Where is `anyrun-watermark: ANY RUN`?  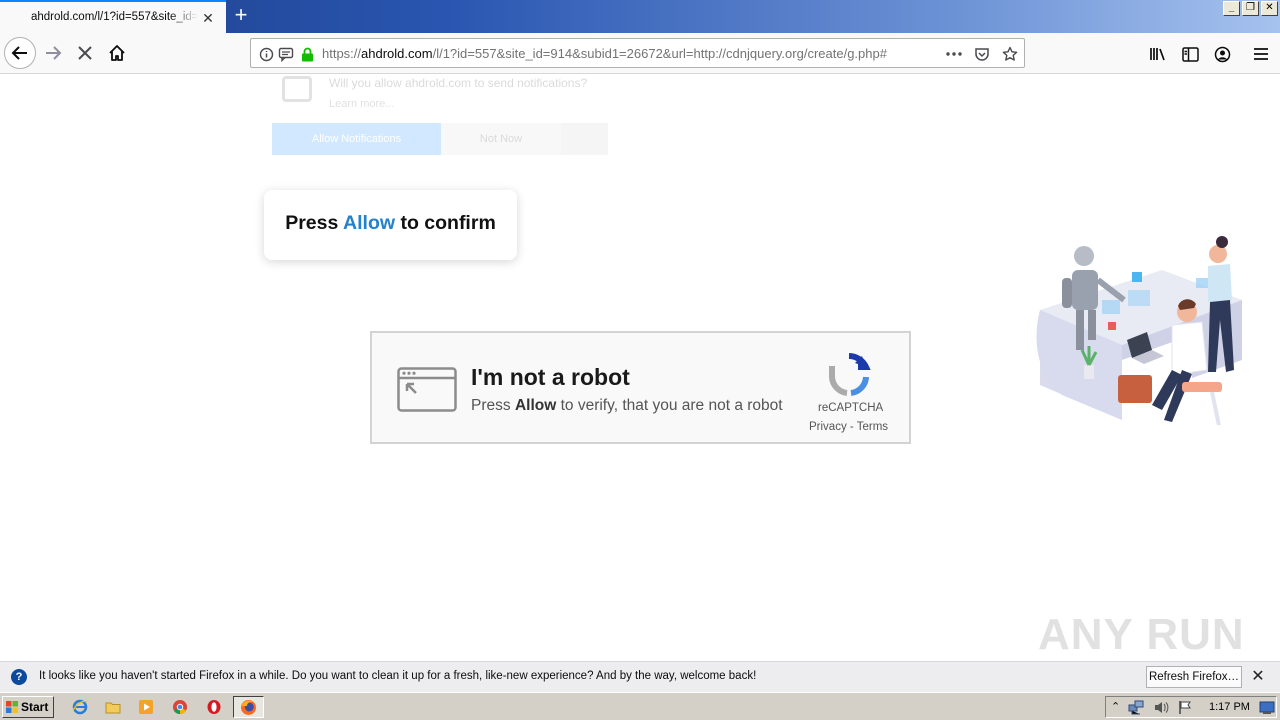 anyrun-watermark: ANY RUN is located at coordinates (1141, 634).